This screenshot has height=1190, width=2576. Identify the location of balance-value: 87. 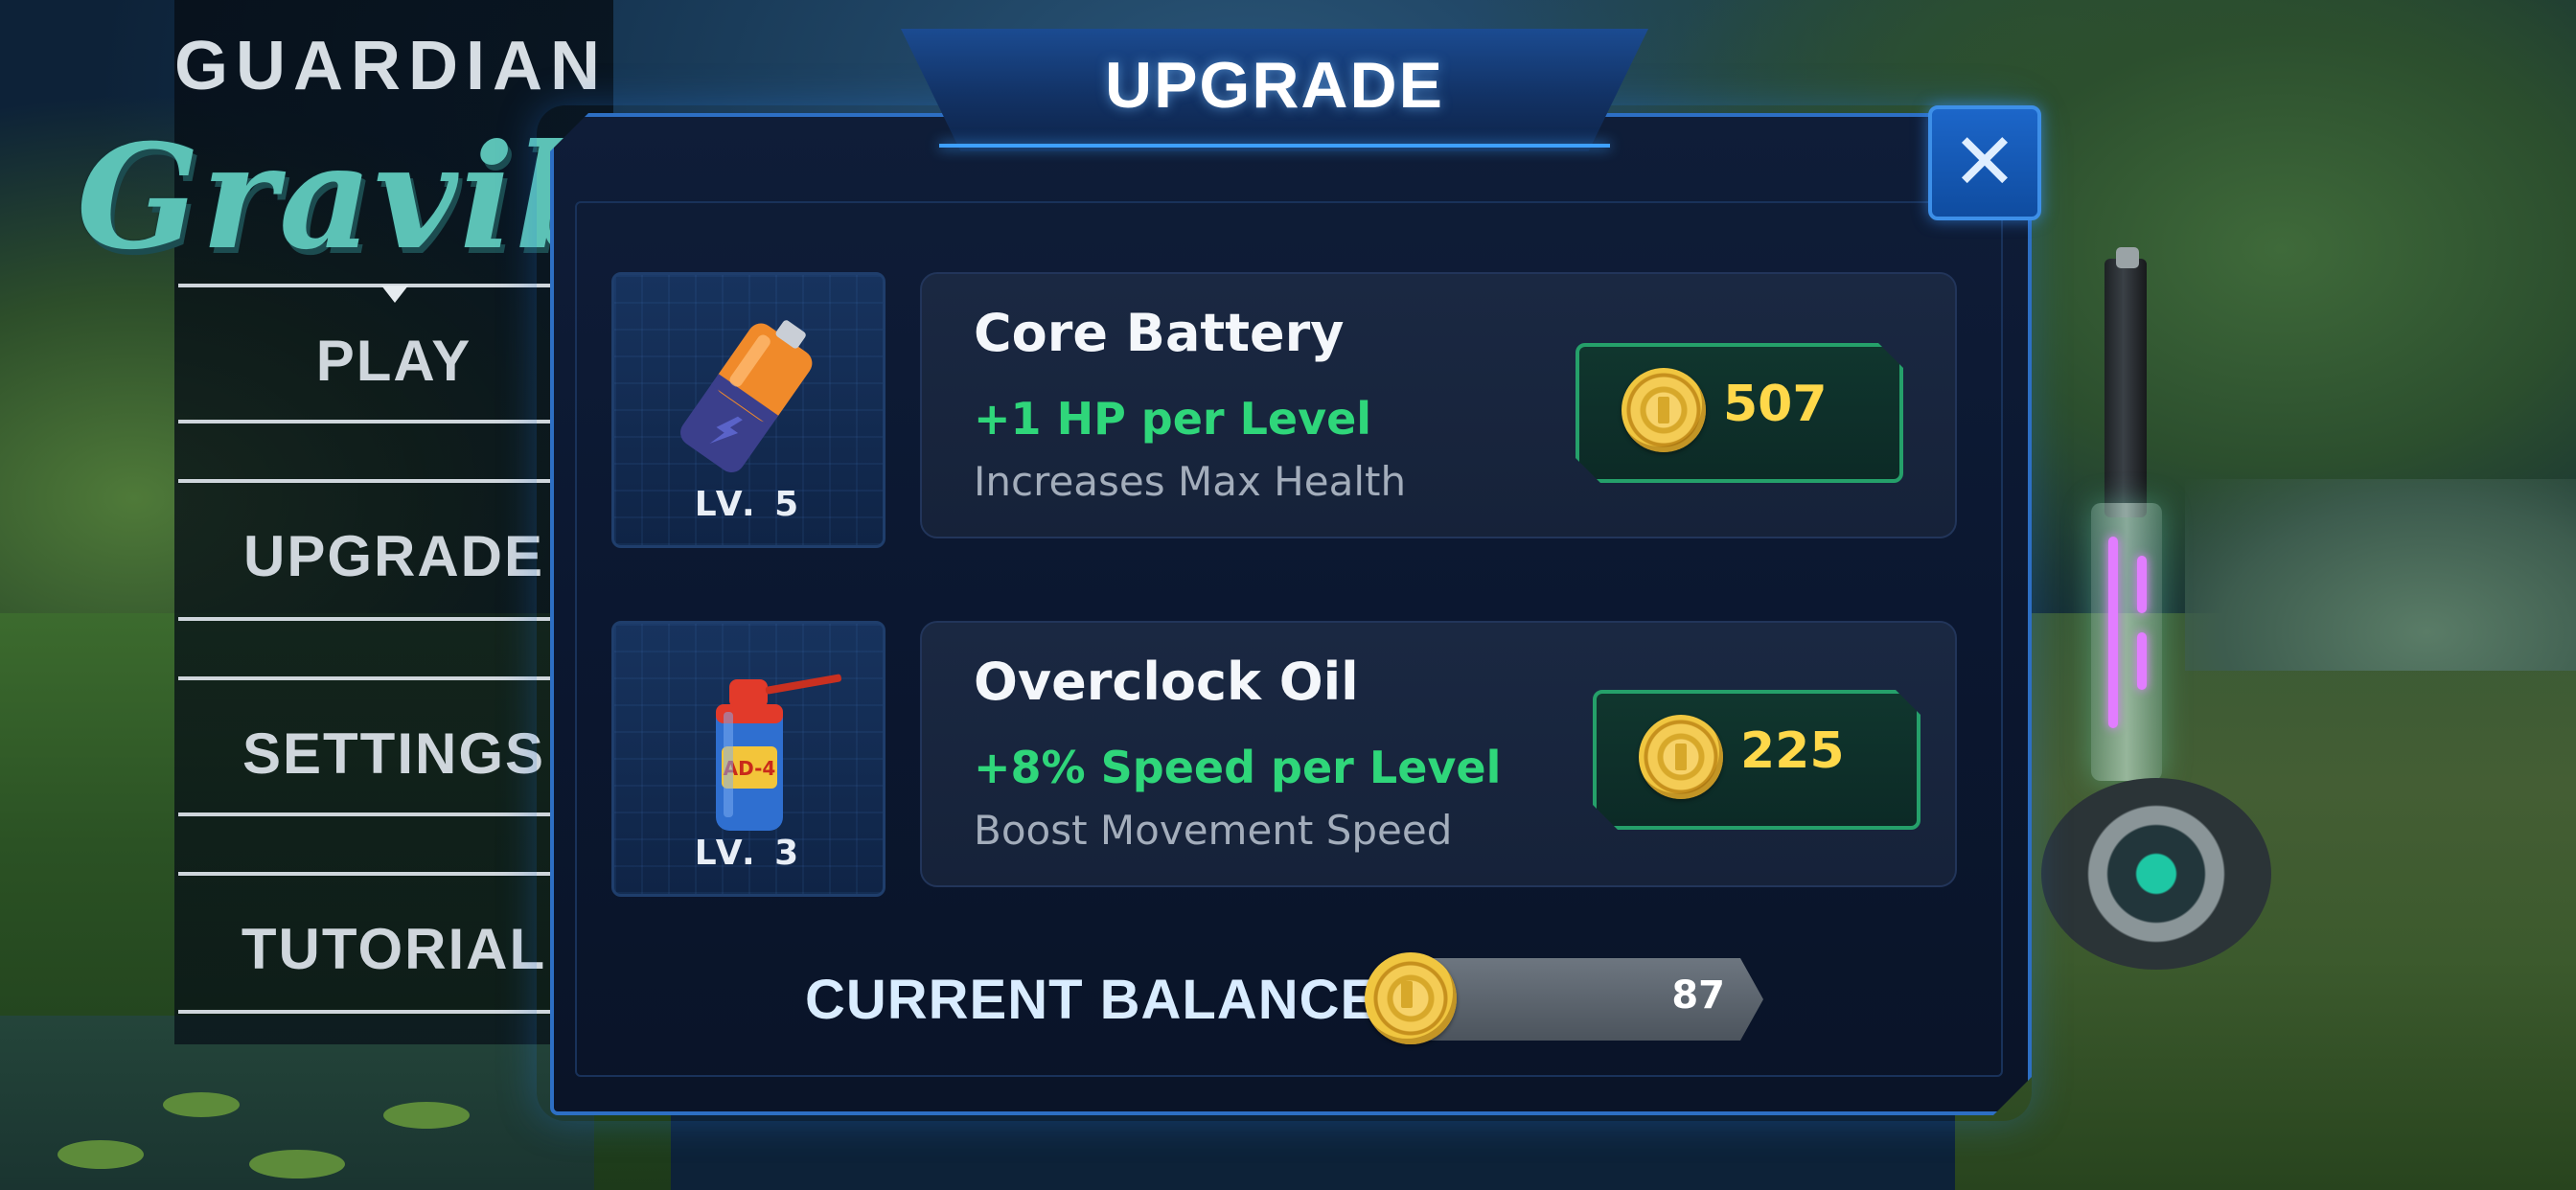
(1698, 996).